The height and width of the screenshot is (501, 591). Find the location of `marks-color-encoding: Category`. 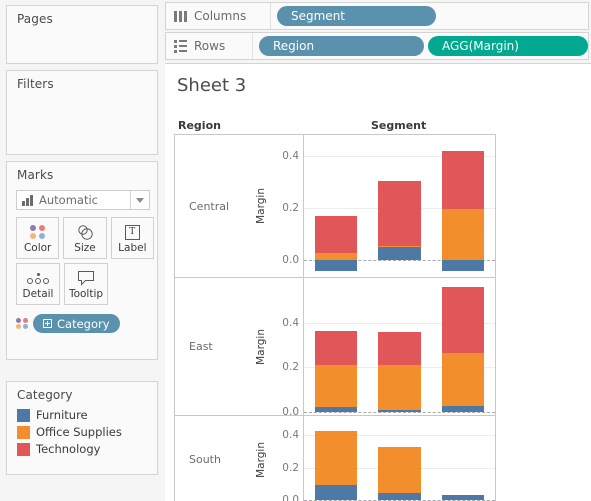

marks-color-encoding: Category is located at coordinates (68, 323).